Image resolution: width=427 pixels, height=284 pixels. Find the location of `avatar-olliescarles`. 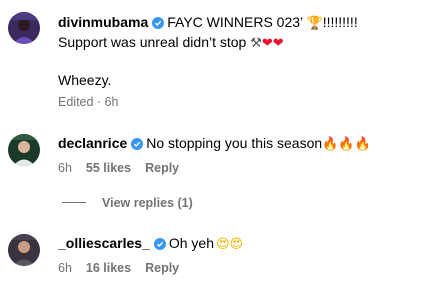

avatar-olliescarles is located at coordinates (24, 250).